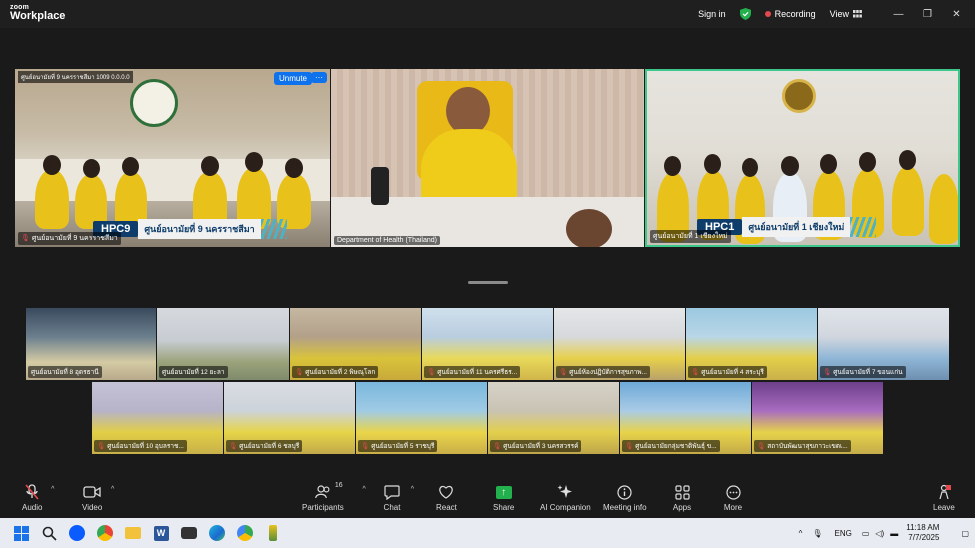  I want to click on leave-button: Leave, so click(944, 498).